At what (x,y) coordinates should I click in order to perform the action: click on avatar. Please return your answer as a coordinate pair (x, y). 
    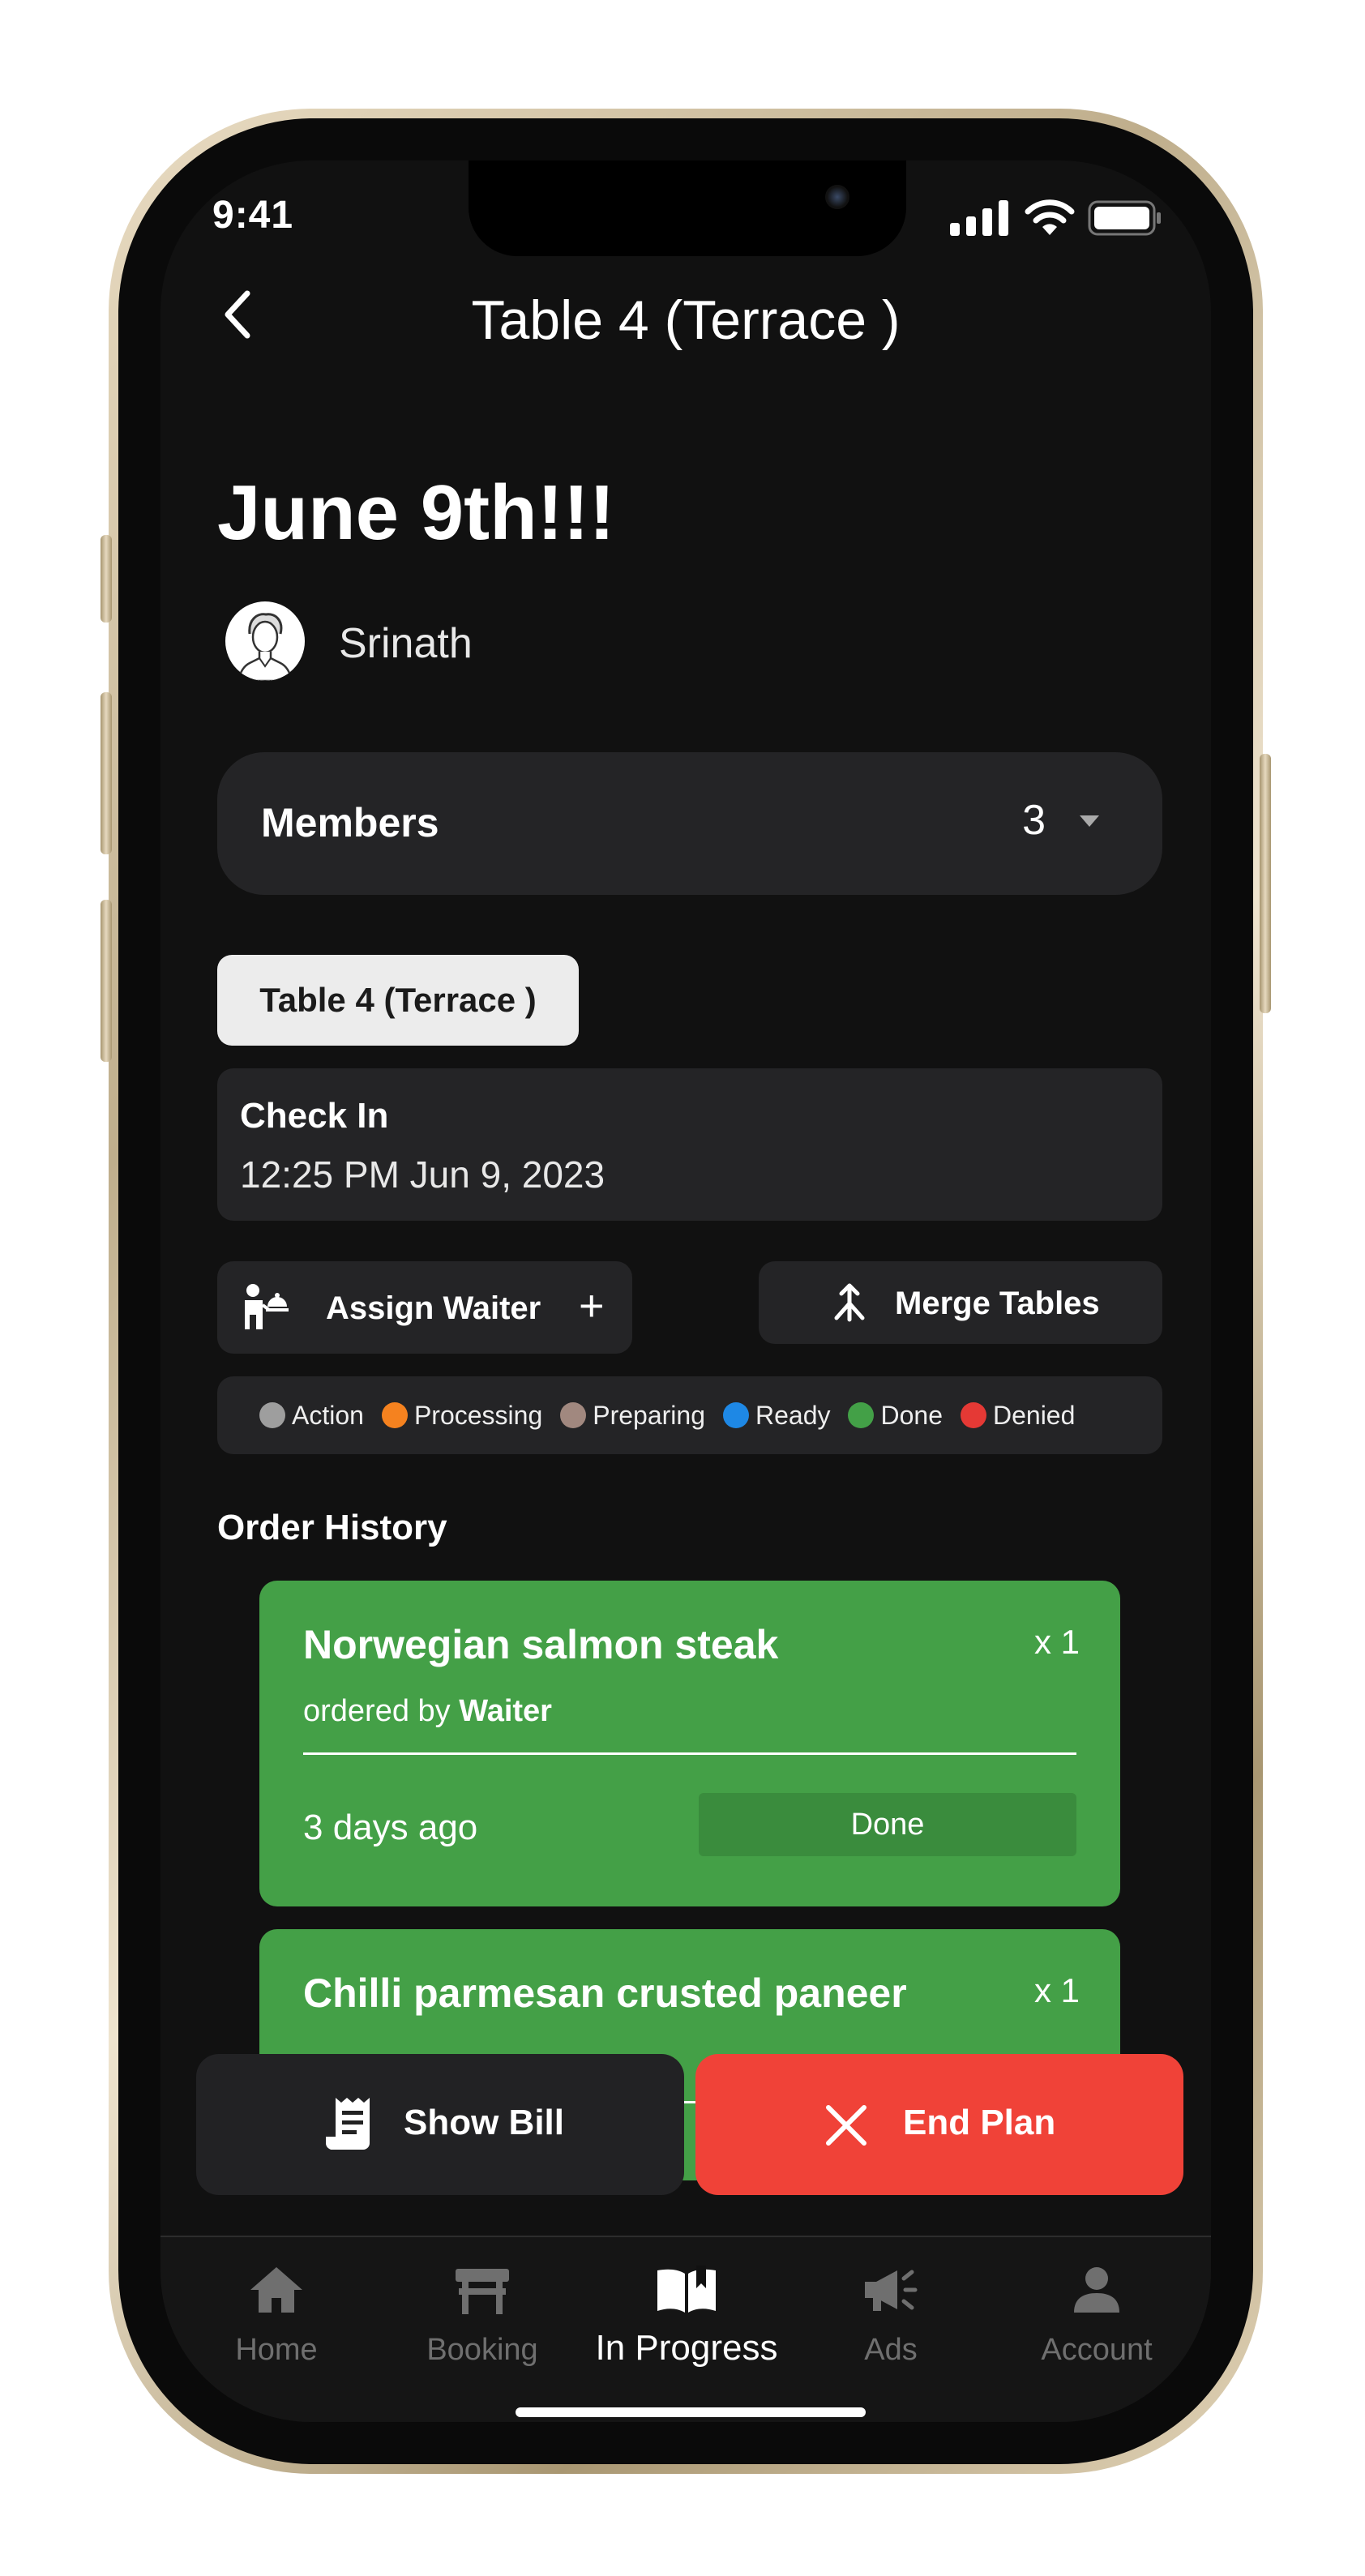
    Looking at the image, I should click on (265, 641).